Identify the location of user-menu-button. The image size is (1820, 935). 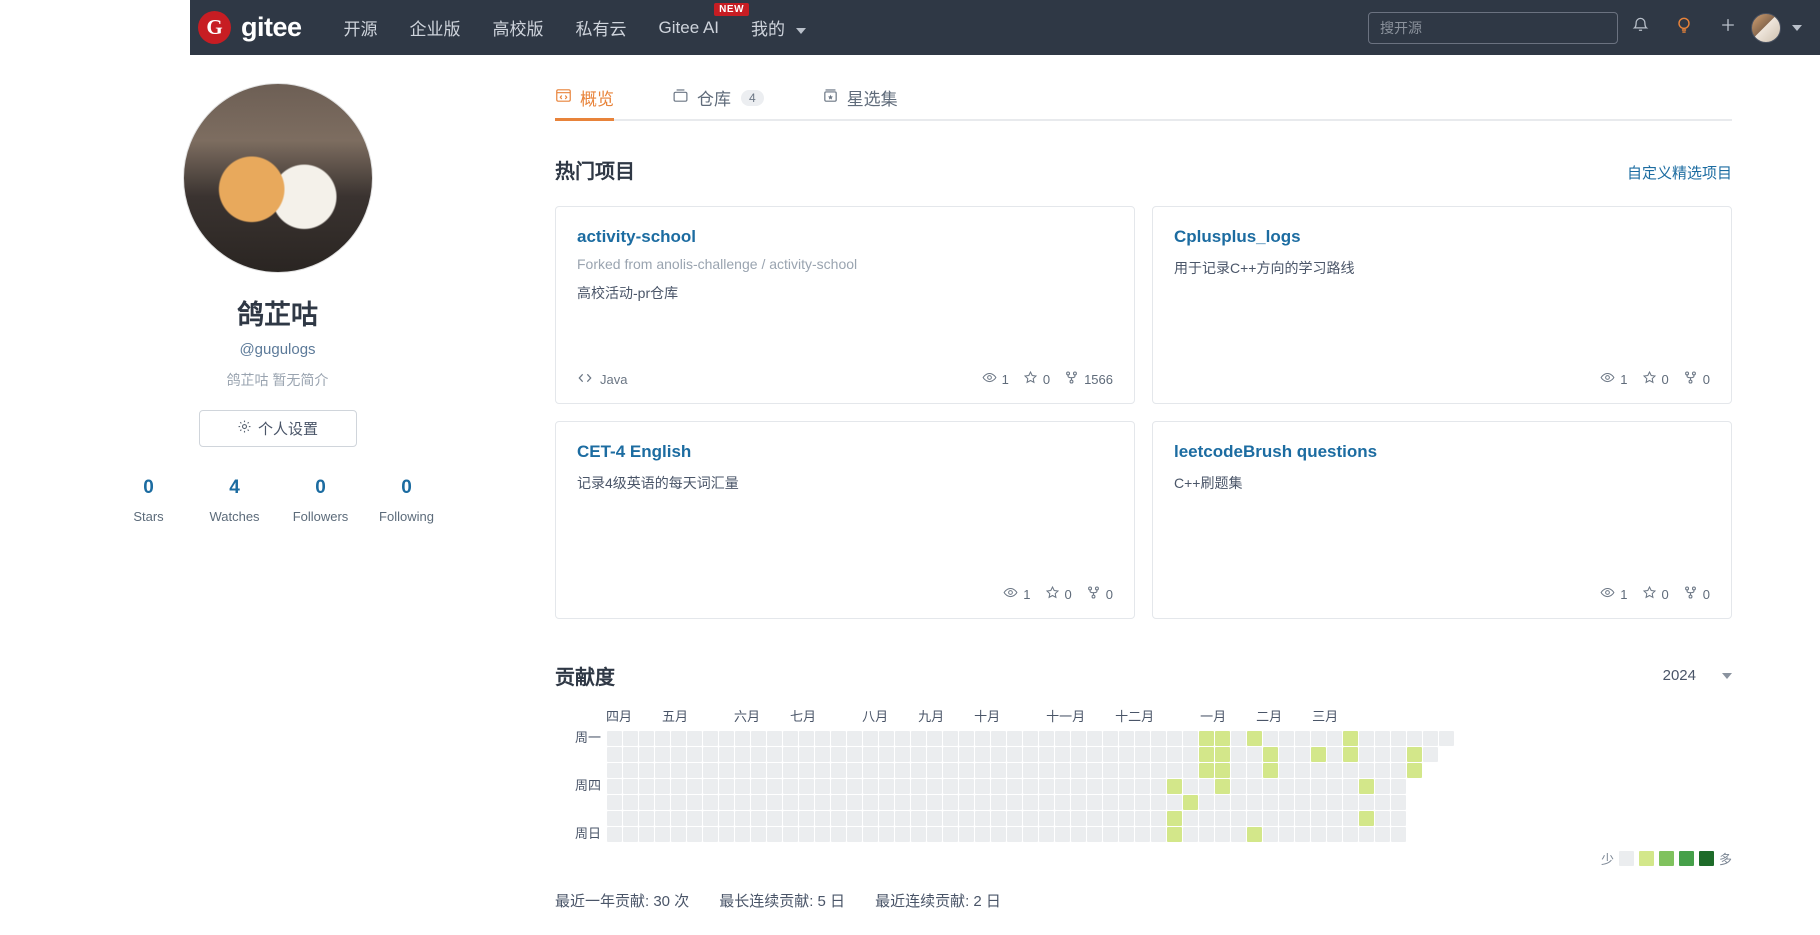
(1776, 28).